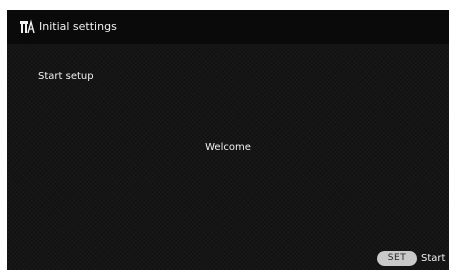  Describe the element at coordinates (27, 27) in the screenshot. I see `initial-settings-icon` at that location.